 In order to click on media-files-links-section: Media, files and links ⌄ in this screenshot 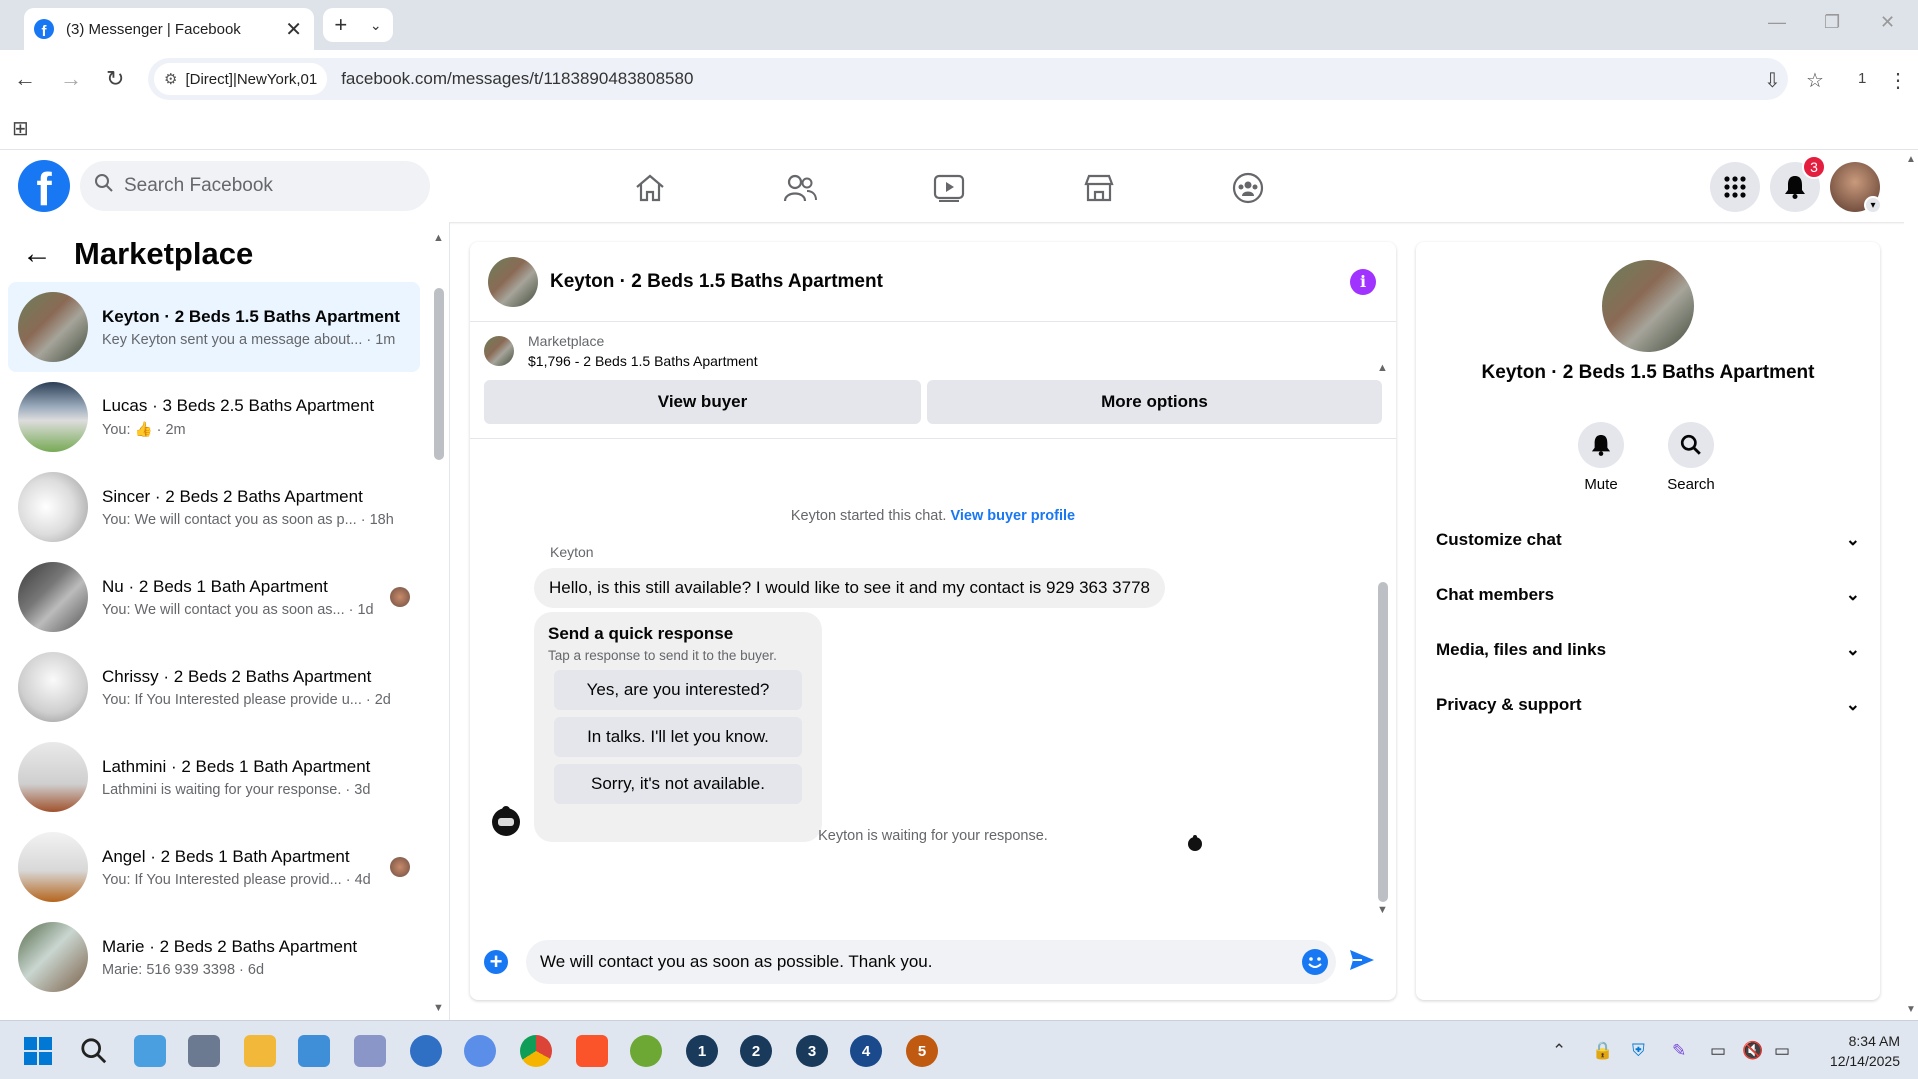, I will do `click(1648, 650)`.